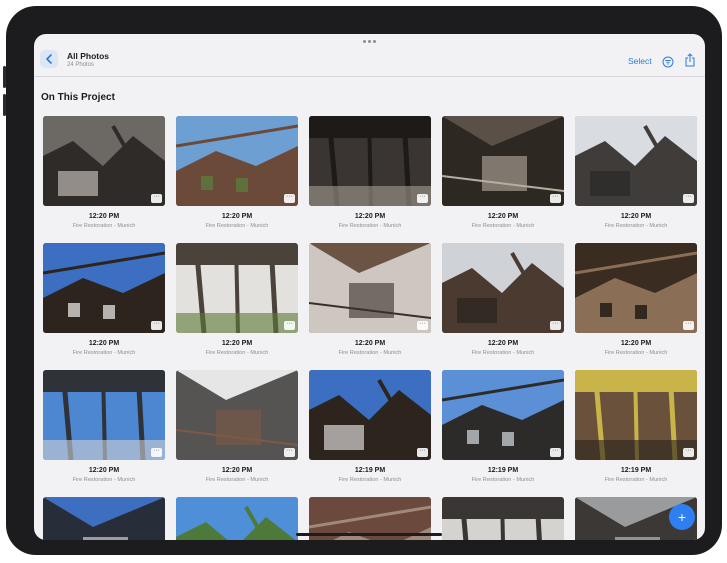 This screenshot has width=727, height=563. What do you see at coordinates (682, 517) in the screenshot?
I see `add-photo-button: +` at bounding box center [682, 517].